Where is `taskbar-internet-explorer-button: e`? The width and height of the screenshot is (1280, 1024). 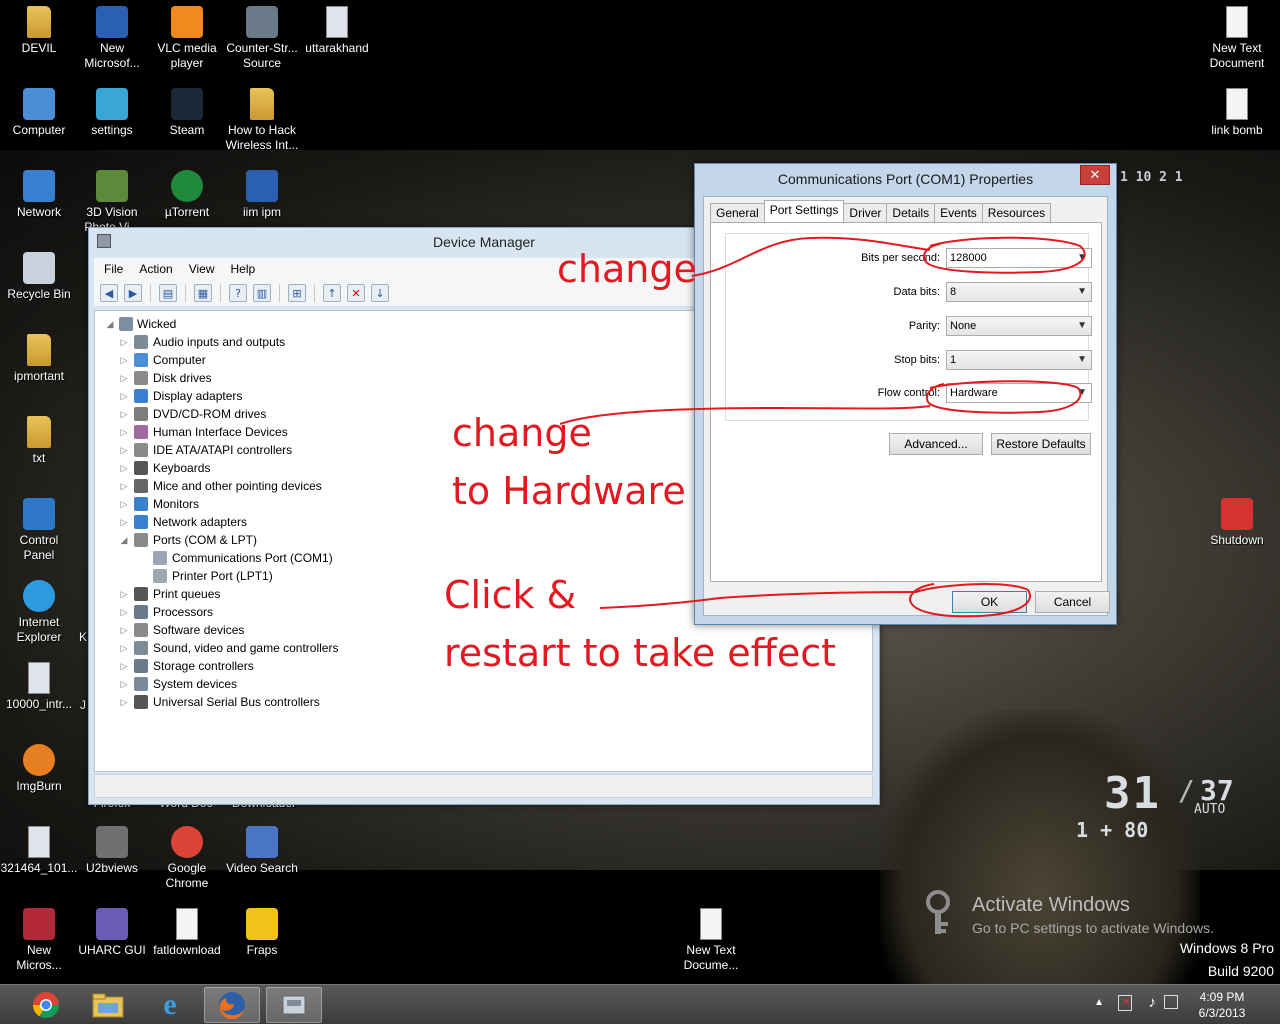
taskbar-internet-explorer-button: e is located at coordinates (170, 1005).